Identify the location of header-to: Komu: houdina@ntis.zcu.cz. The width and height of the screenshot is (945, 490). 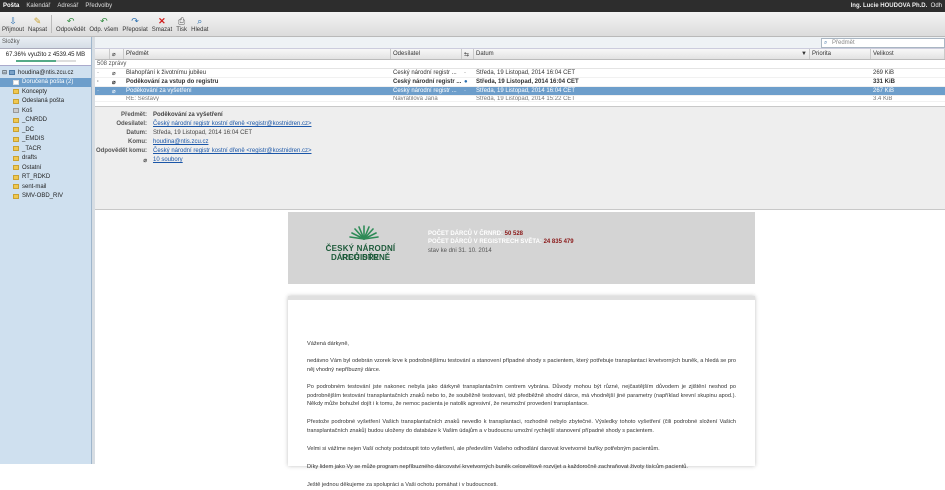
(151, 143).